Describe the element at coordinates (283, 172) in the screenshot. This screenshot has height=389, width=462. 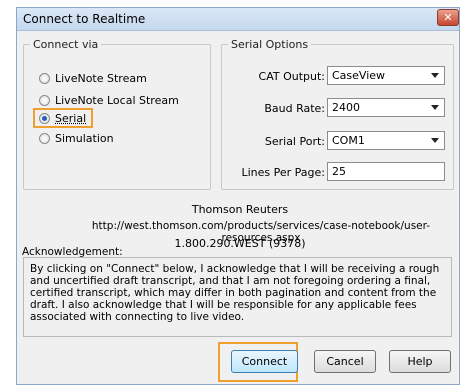
I see `lines-per-page-label: Lines Per Page:` at that location.